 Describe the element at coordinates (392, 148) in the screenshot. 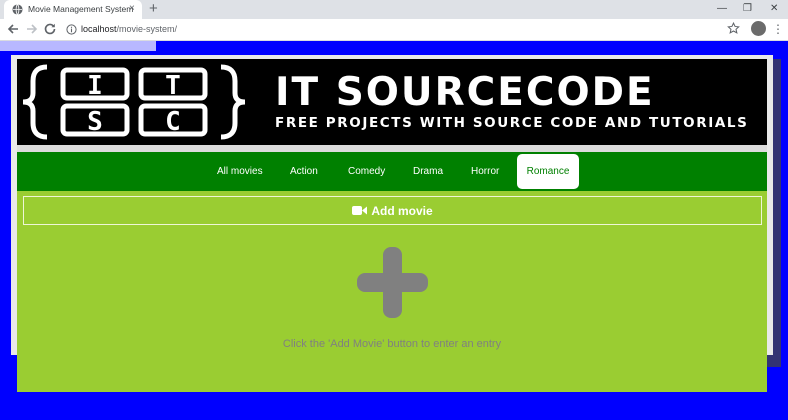

I see `banner-divider` at that location.